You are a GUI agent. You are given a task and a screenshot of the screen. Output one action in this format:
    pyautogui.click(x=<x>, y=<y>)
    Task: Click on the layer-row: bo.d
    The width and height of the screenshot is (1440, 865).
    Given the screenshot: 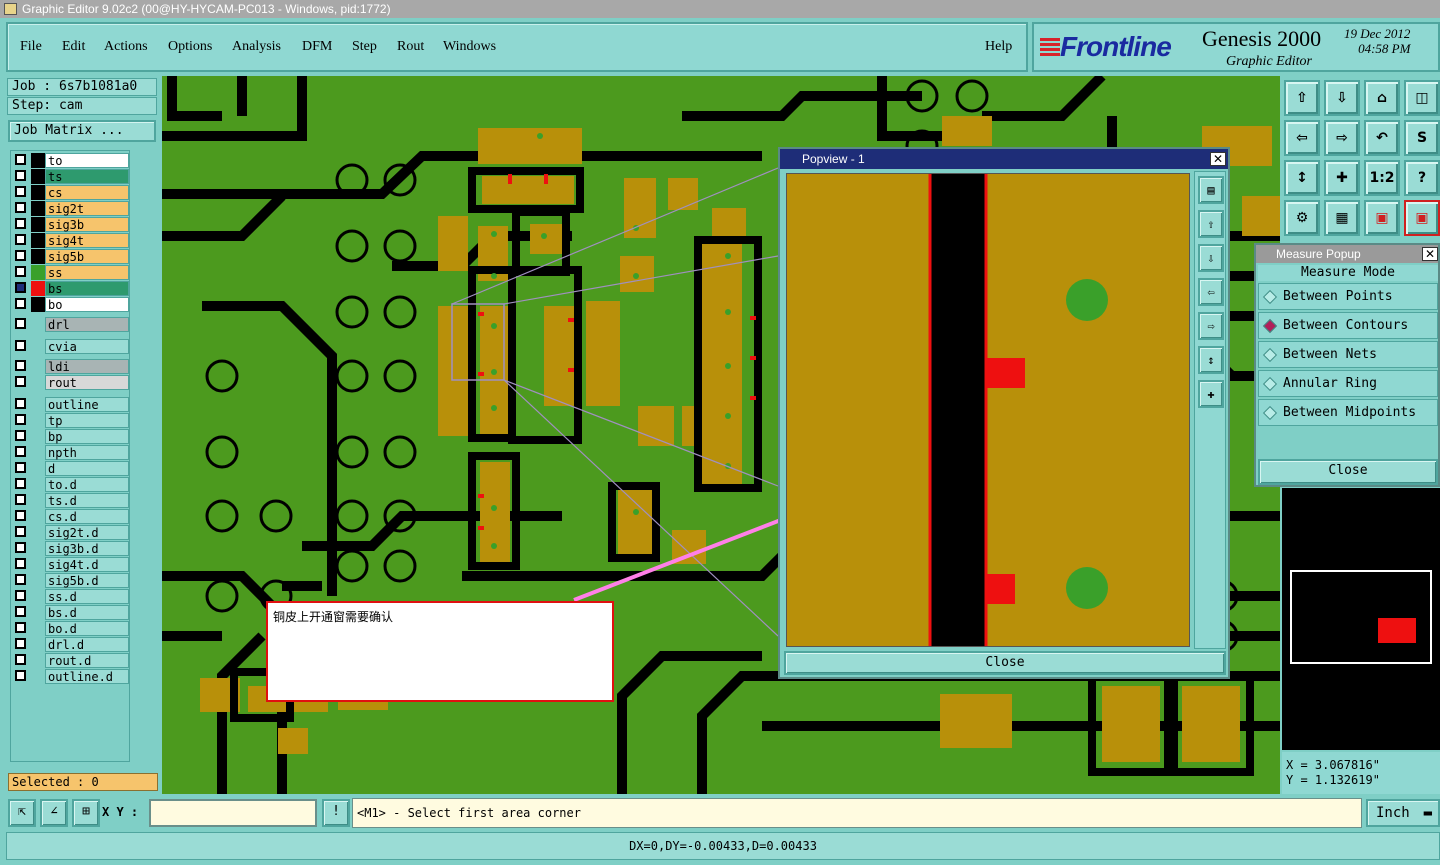 What is the action you would take?
    pyautogui.click(x=71, y=628)
    